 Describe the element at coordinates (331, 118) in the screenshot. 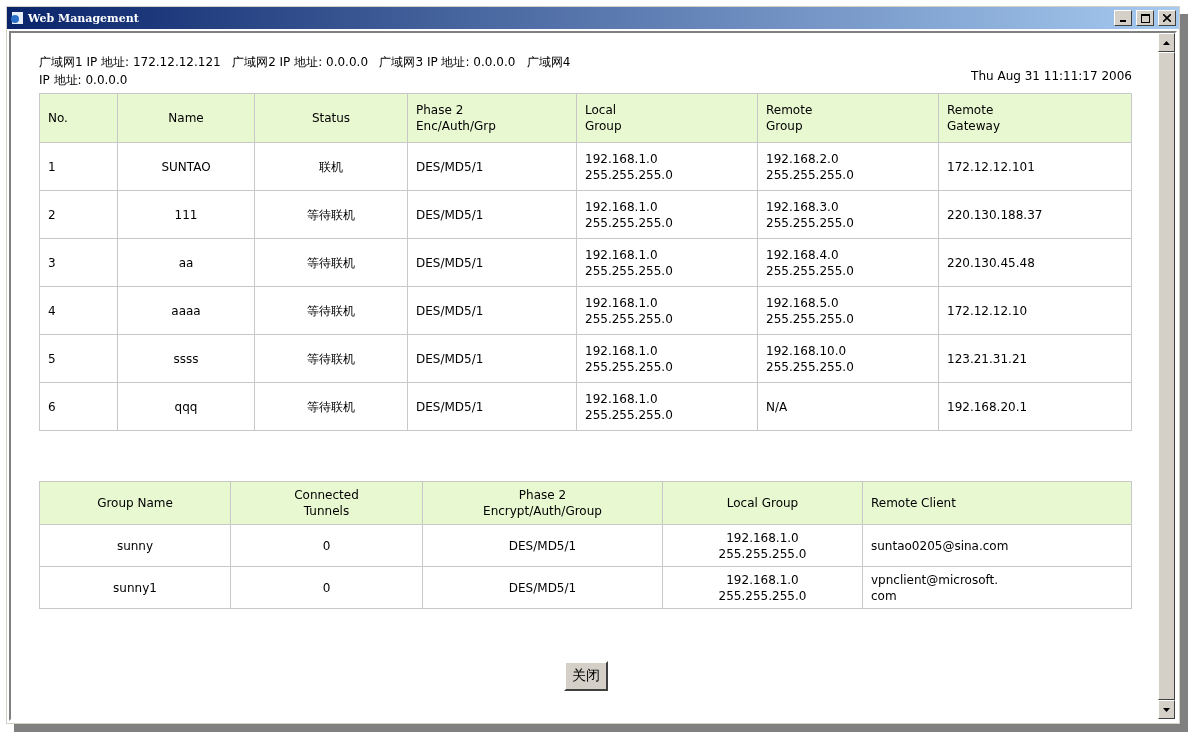

I see `column-header: Status` at that location.